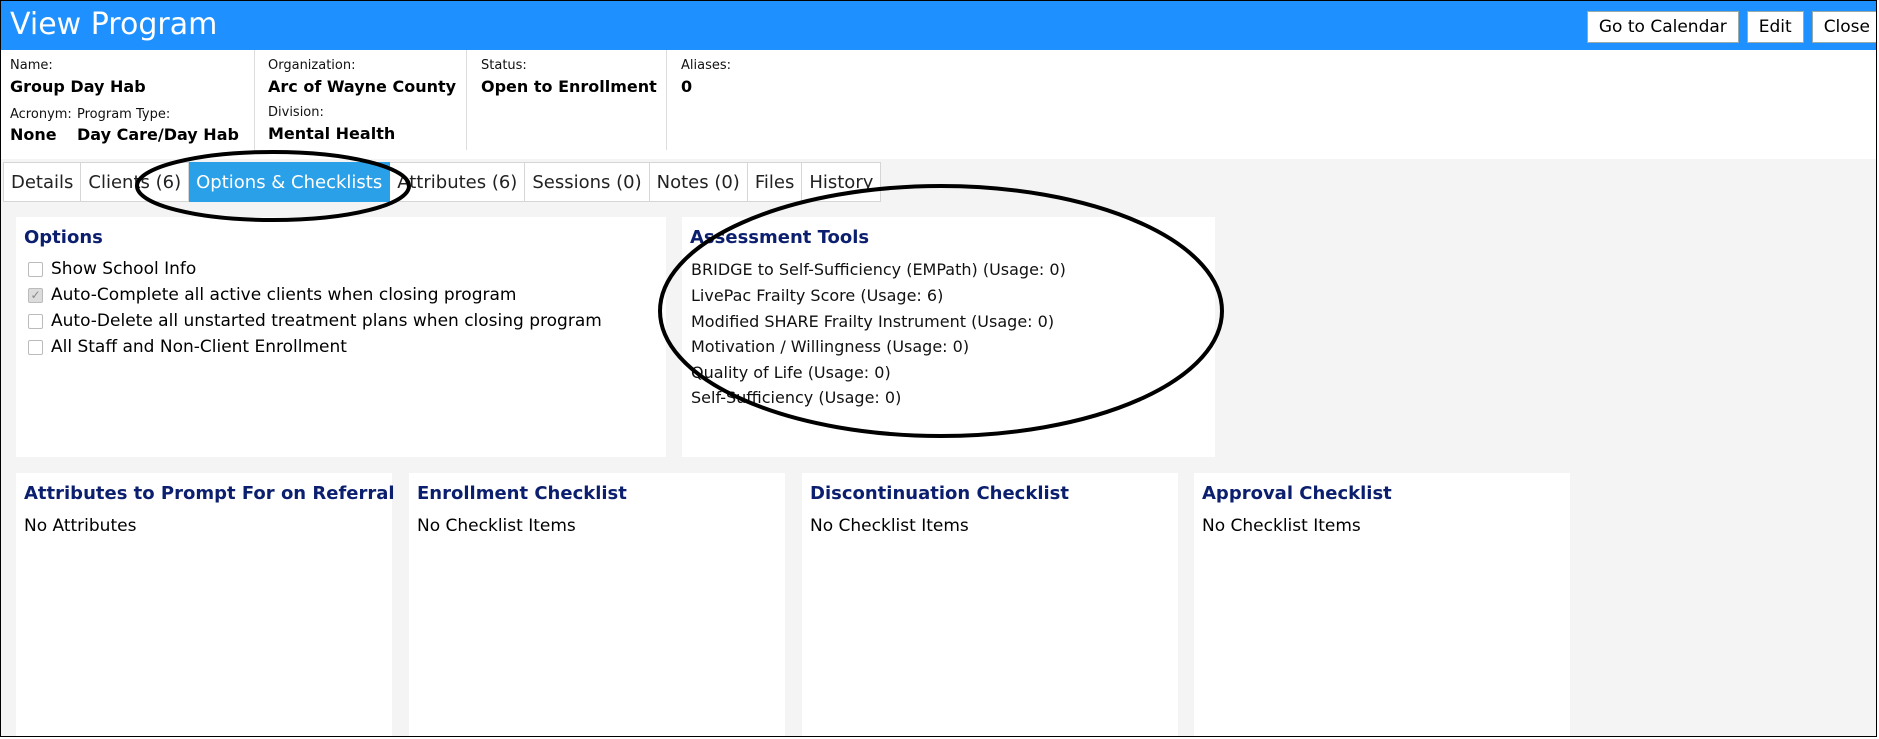 The image size is (1879, 739). Describe the element at coordinates (63, 237) in the screenshot. I see `options-title: Options` at that location.